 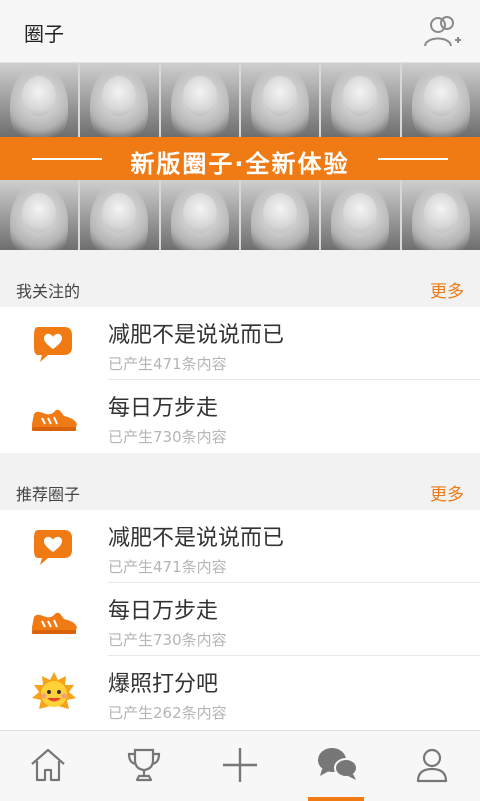 I want to click on circle-item-photo-rating: 爆照打分吧 已产生262条内容, so click(x=240, y=692).